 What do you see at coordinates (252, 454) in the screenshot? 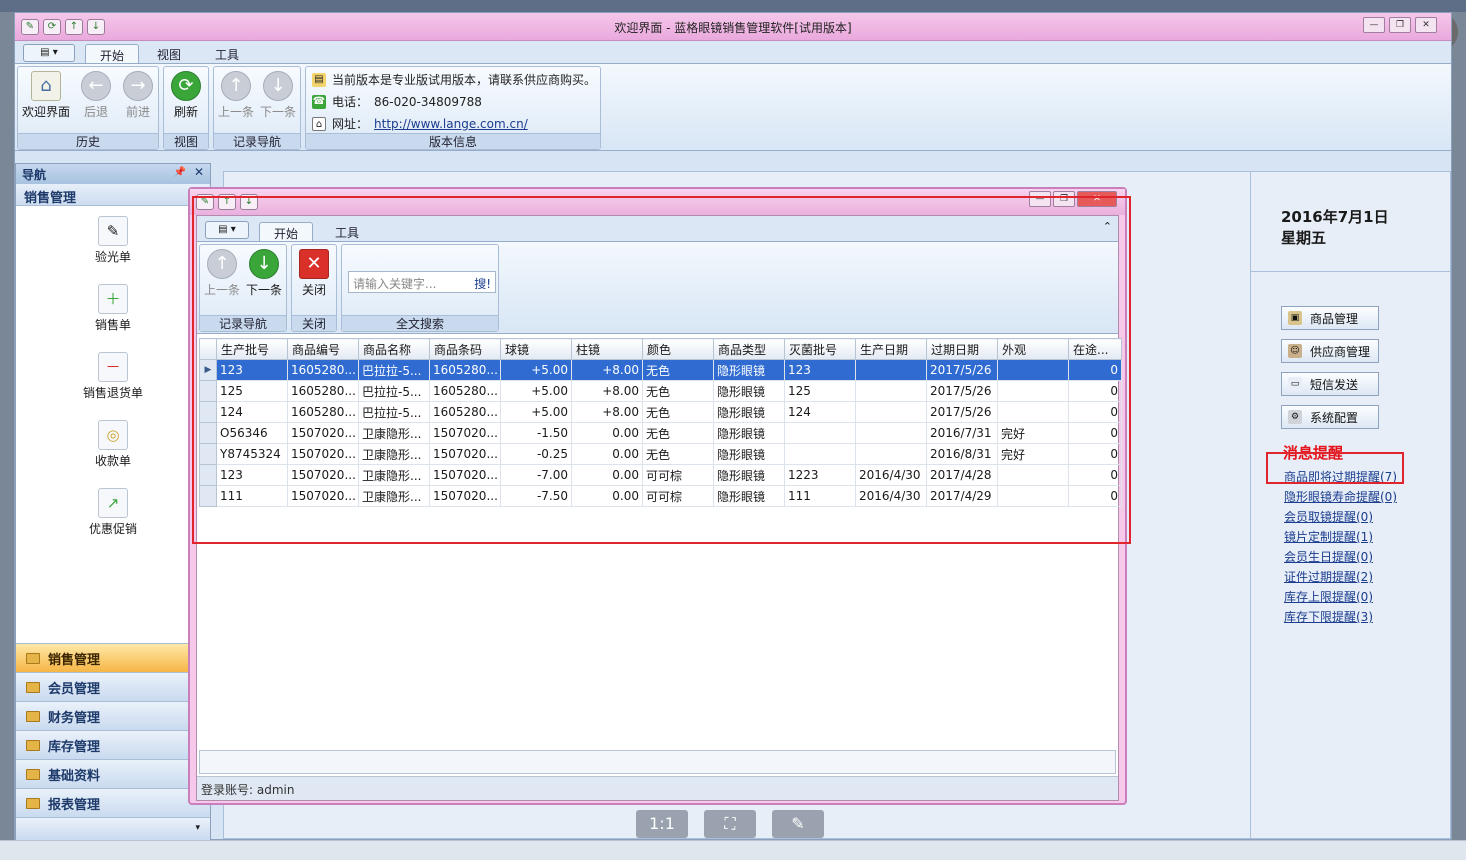
I see `table-cell: Y8745324` at bounding box center [252, 454].